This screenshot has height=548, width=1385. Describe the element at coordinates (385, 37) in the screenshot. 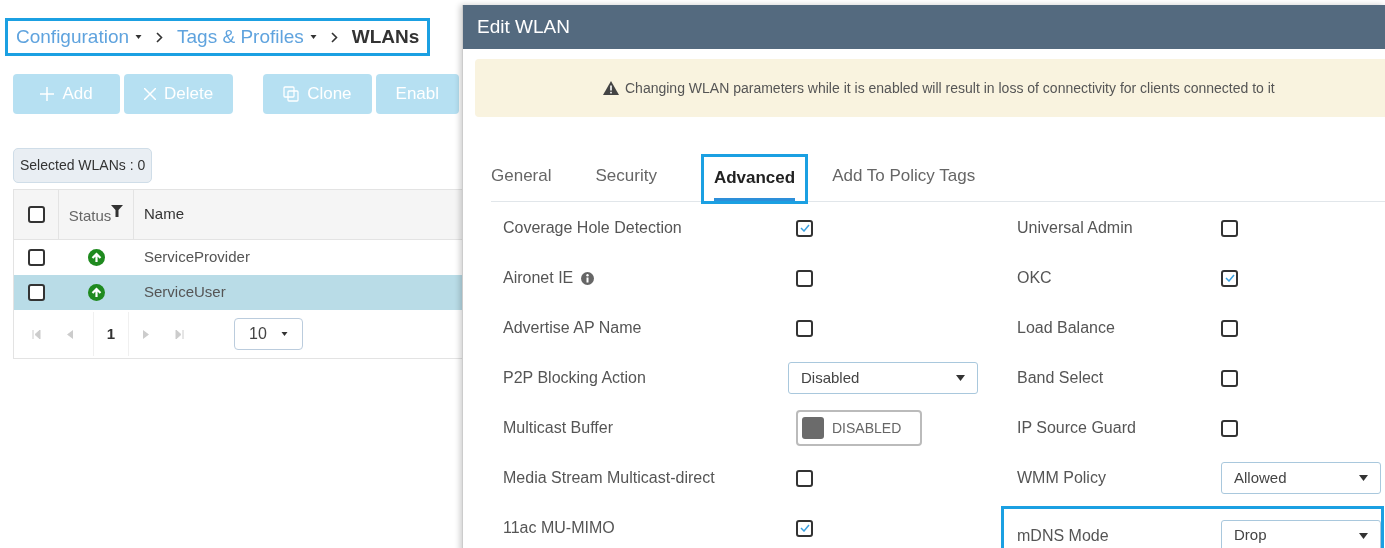

I see `breadcrumb-link: WLANs` at that location.